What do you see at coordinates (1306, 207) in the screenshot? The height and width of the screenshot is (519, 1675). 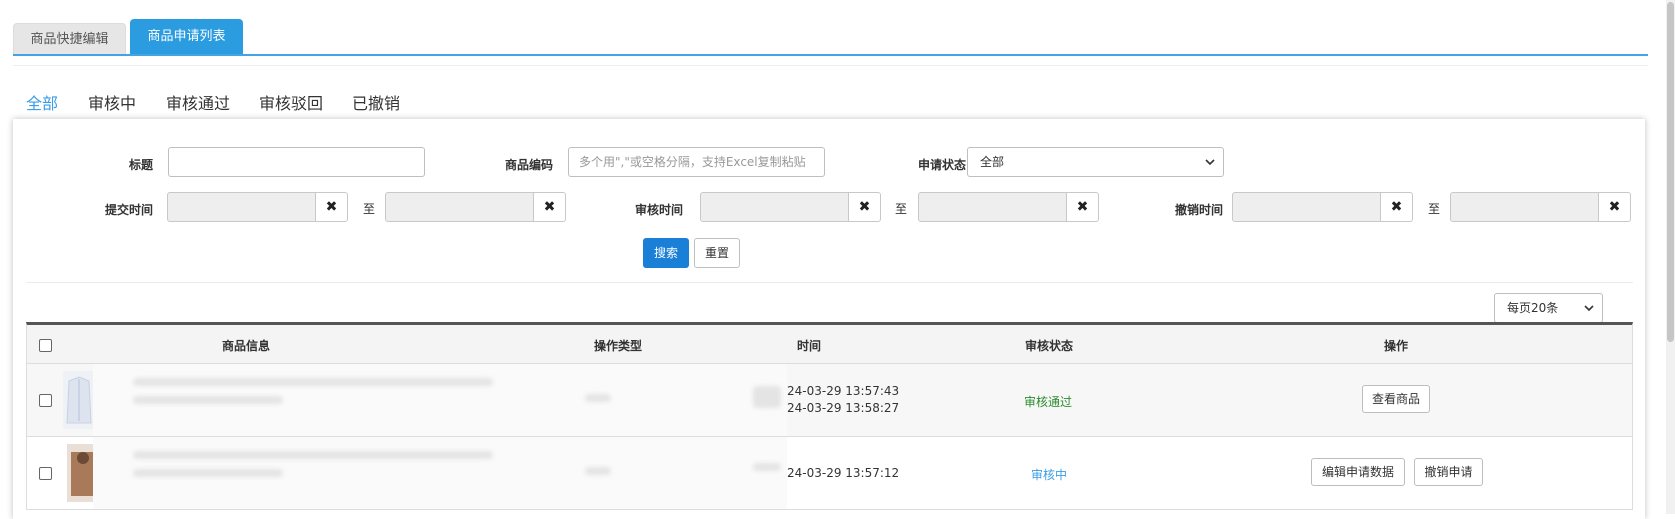 I see `cancel-time-start-input` at bounding box center [1306, 207].